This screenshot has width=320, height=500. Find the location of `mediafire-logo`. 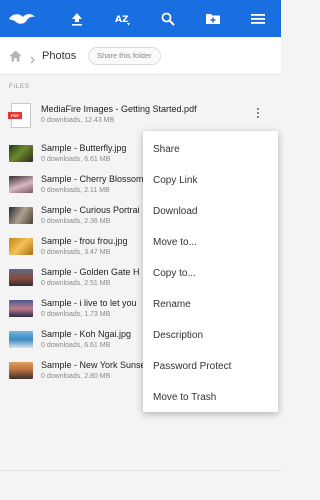

mediafire-logo is located at coordinates (22, 18).